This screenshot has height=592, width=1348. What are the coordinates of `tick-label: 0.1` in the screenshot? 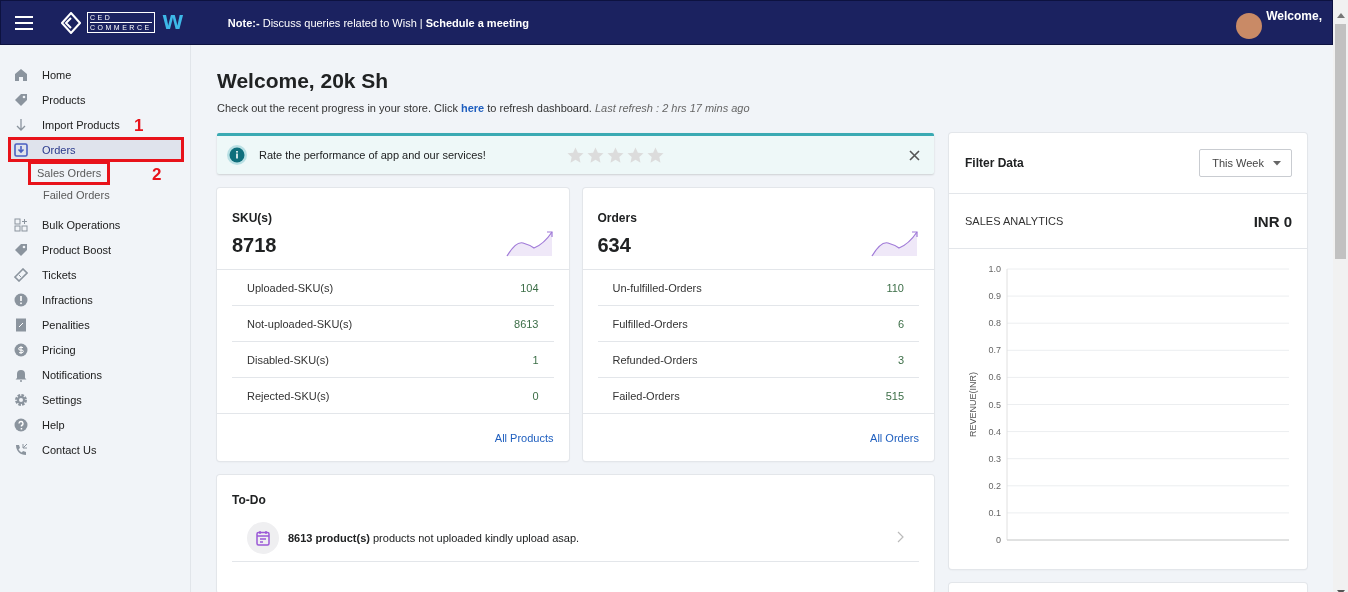 It's located at (994, 512).